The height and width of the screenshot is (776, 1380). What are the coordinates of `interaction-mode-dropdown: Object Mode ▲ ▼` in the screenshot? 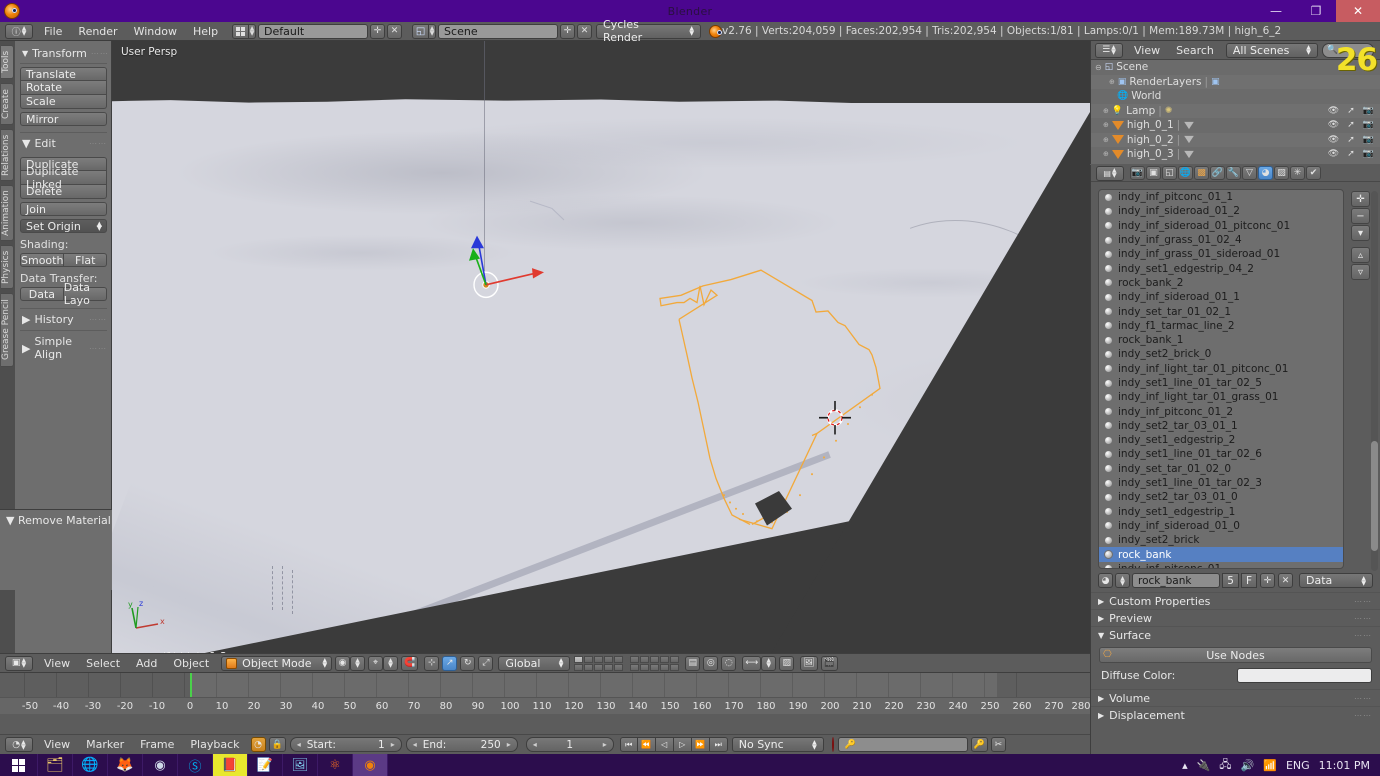 It's located at (277, 663).